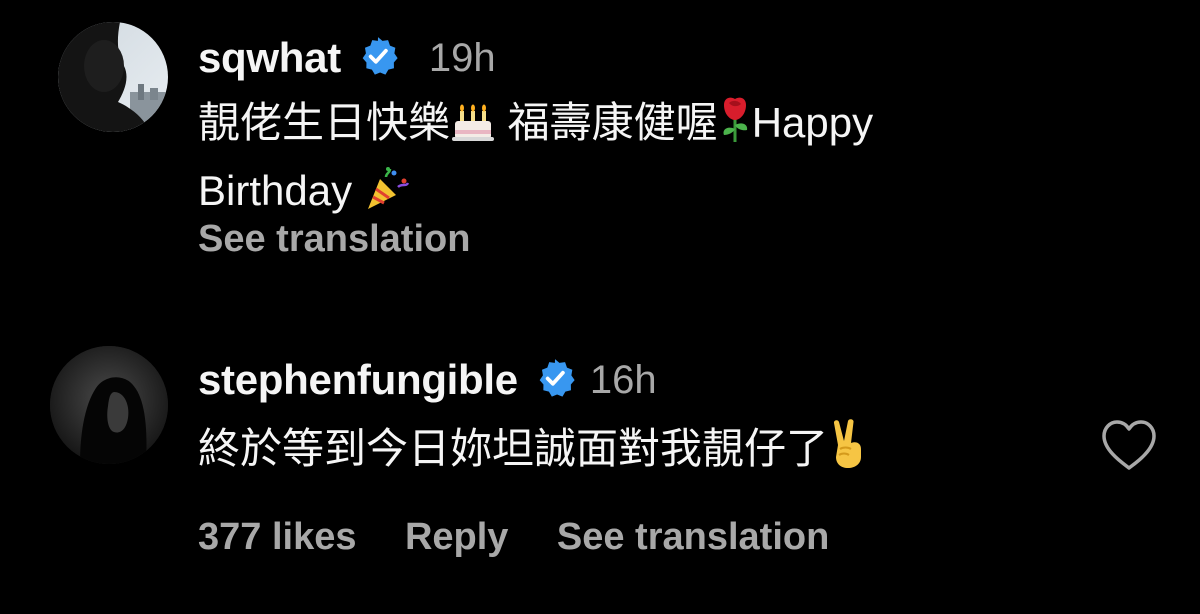 This screenshot has width=1200, height=614. What do you see at coordinates (735, 127) in the screenshot?
I see `rose-icon` at bounding box center [735, 127].